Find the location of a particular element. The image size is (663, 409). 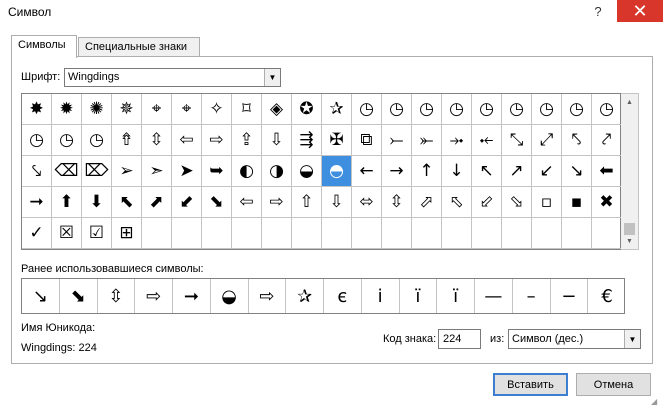

symbol-cell: ➞ is located at coordinates (37, 202).